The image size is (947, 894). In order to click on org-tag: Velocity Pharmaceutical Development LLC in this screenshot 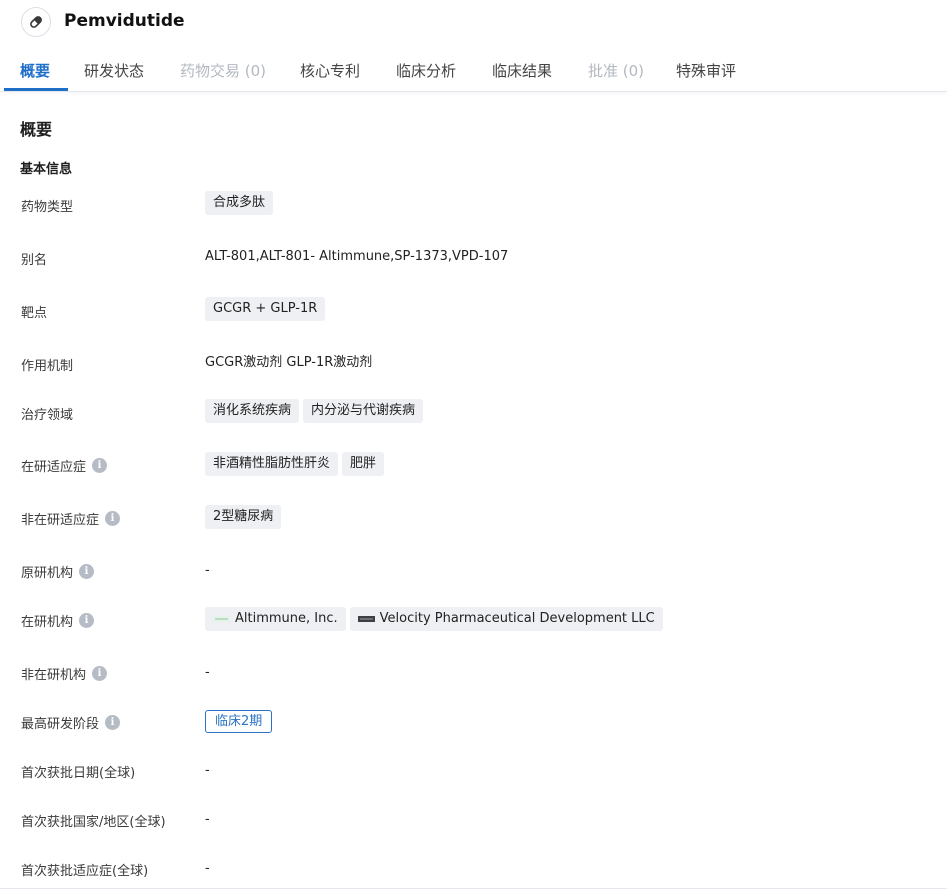, I will do `click(506, 619)`.